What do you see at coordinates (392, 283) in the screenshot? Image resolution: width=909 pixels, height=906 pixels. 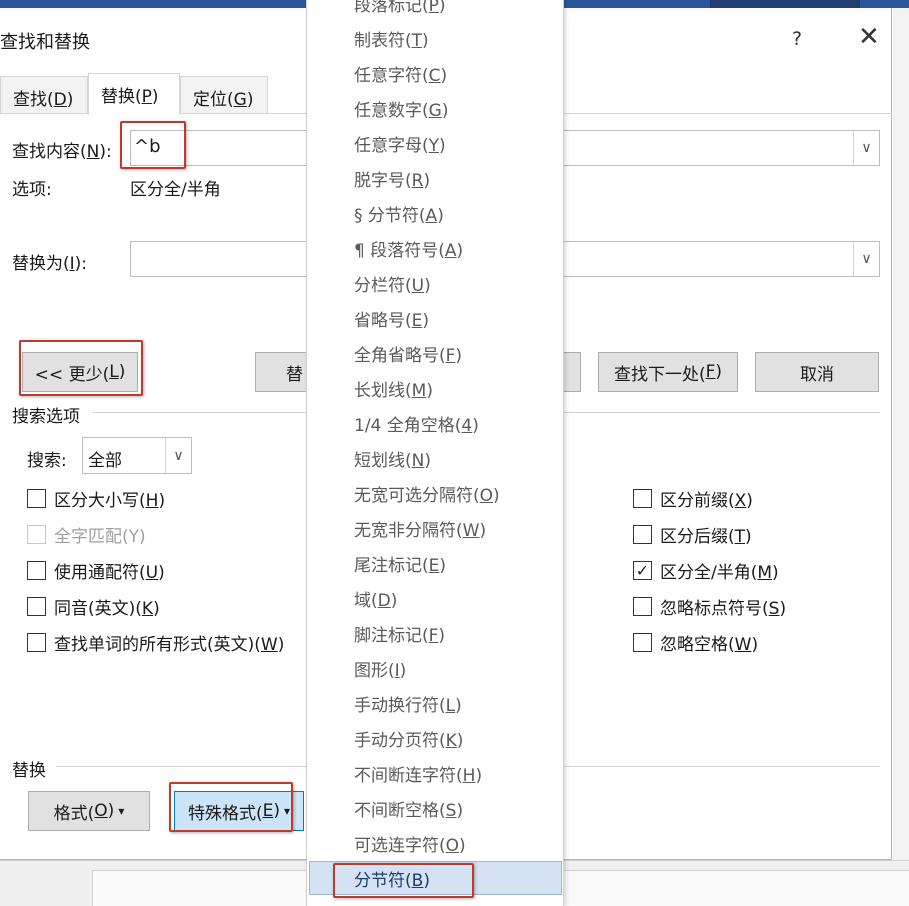 I see `menu-item: 分栏符(U)` at bounding box center [392, 283].